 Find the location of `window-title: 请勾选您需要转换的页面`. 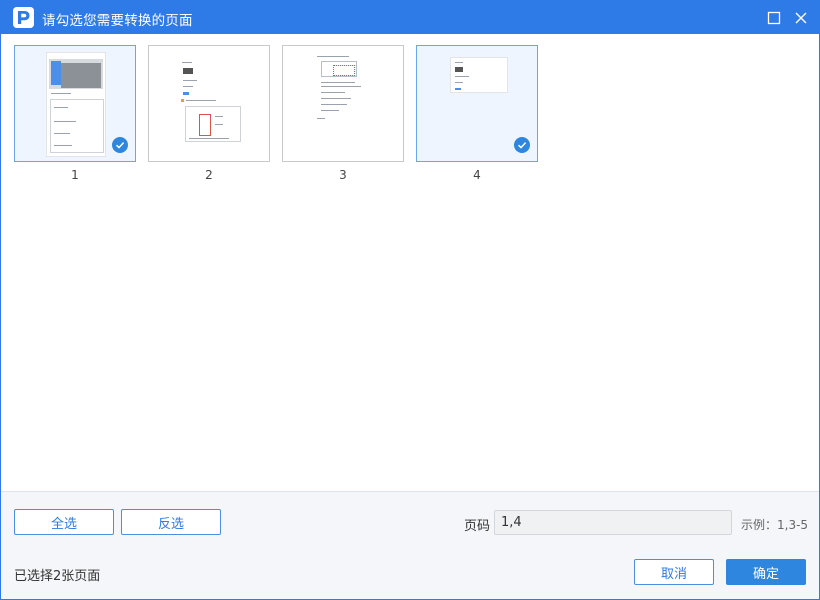

window-title: 请勾选您需要转换的页面 is located at coordinates (117, 21).